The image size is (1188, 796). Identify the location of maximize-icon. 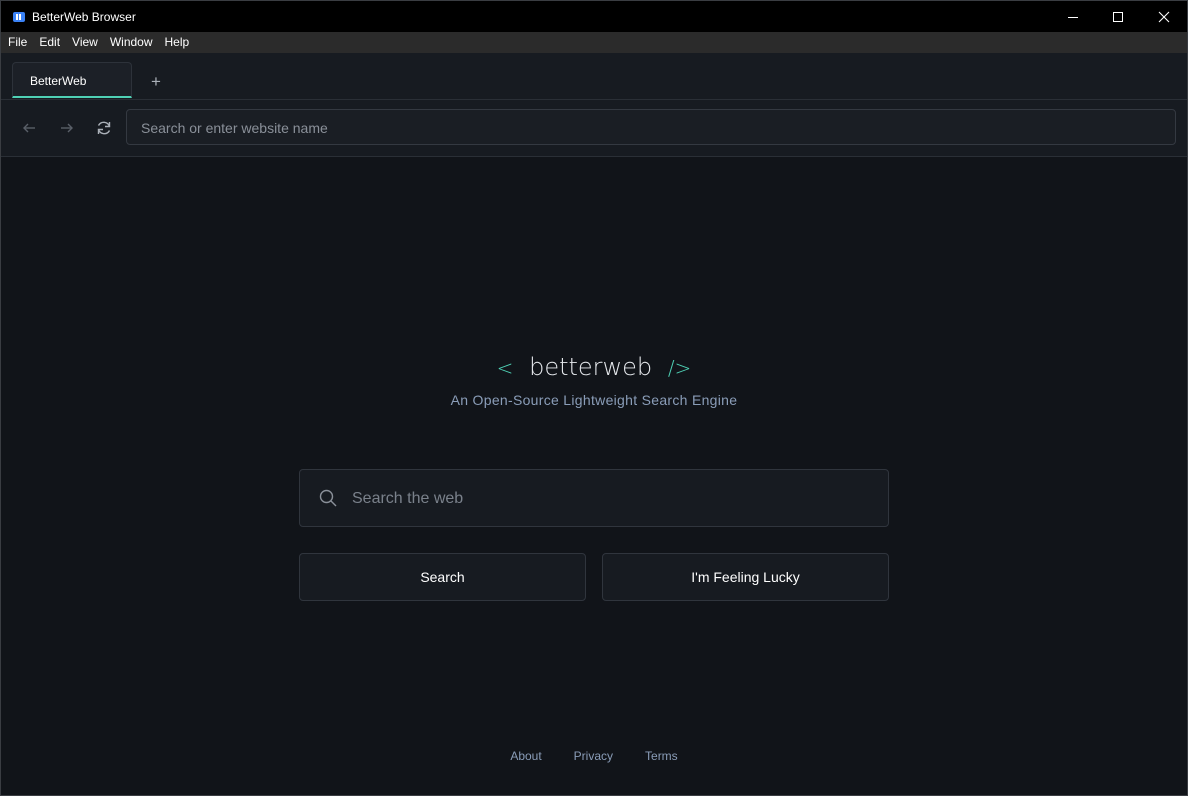
(1118, 16).